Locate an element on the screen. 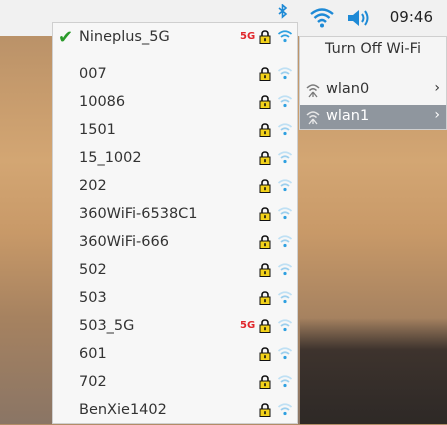  network-name: 360WiFi-666 is located at coordinates (124, 242).